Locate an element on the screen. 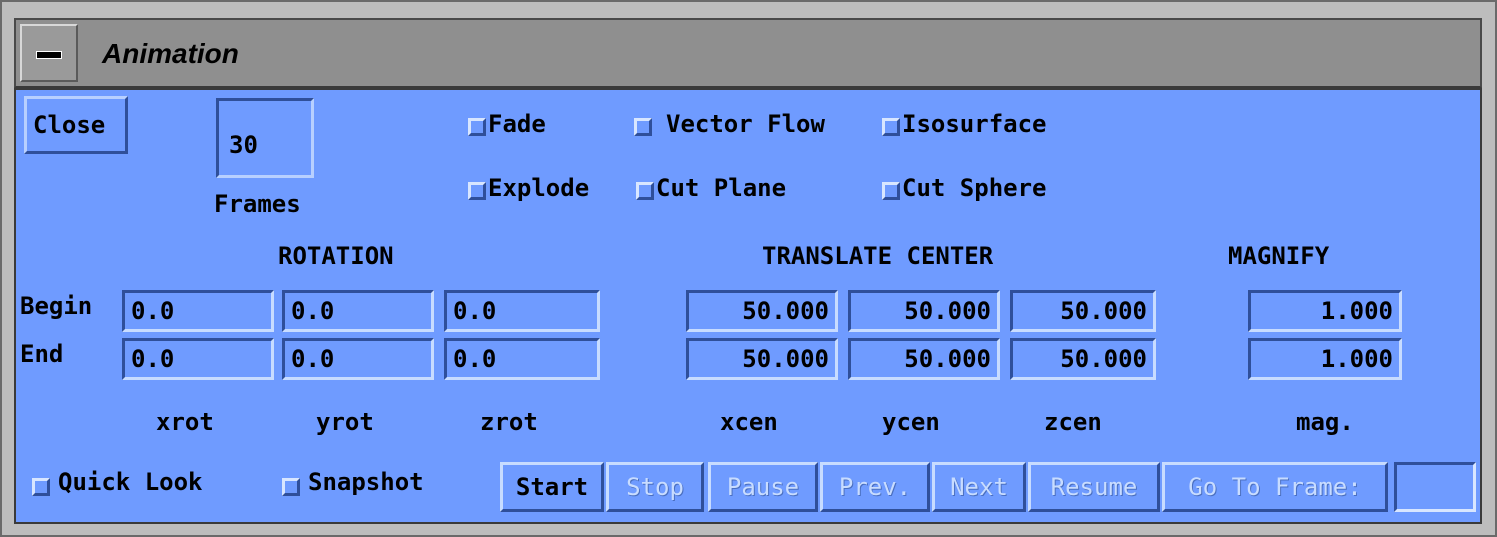 This screenshot has width=1497, height=537. vector-flow-label: Vector Flow is located at coordinates (745, 124).